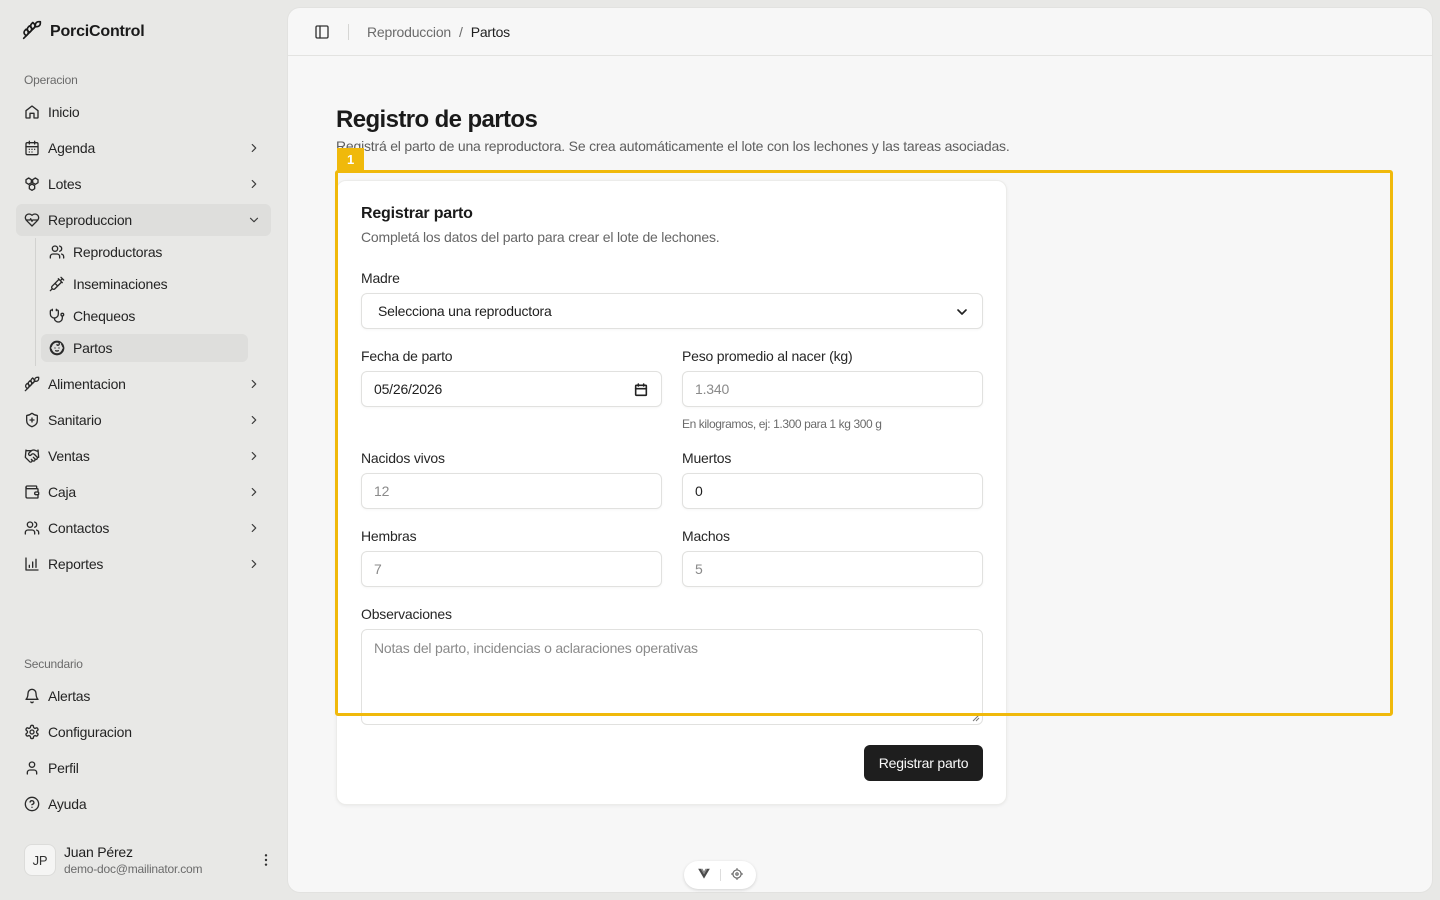  I want to click on users-icon, so click(32, 528).